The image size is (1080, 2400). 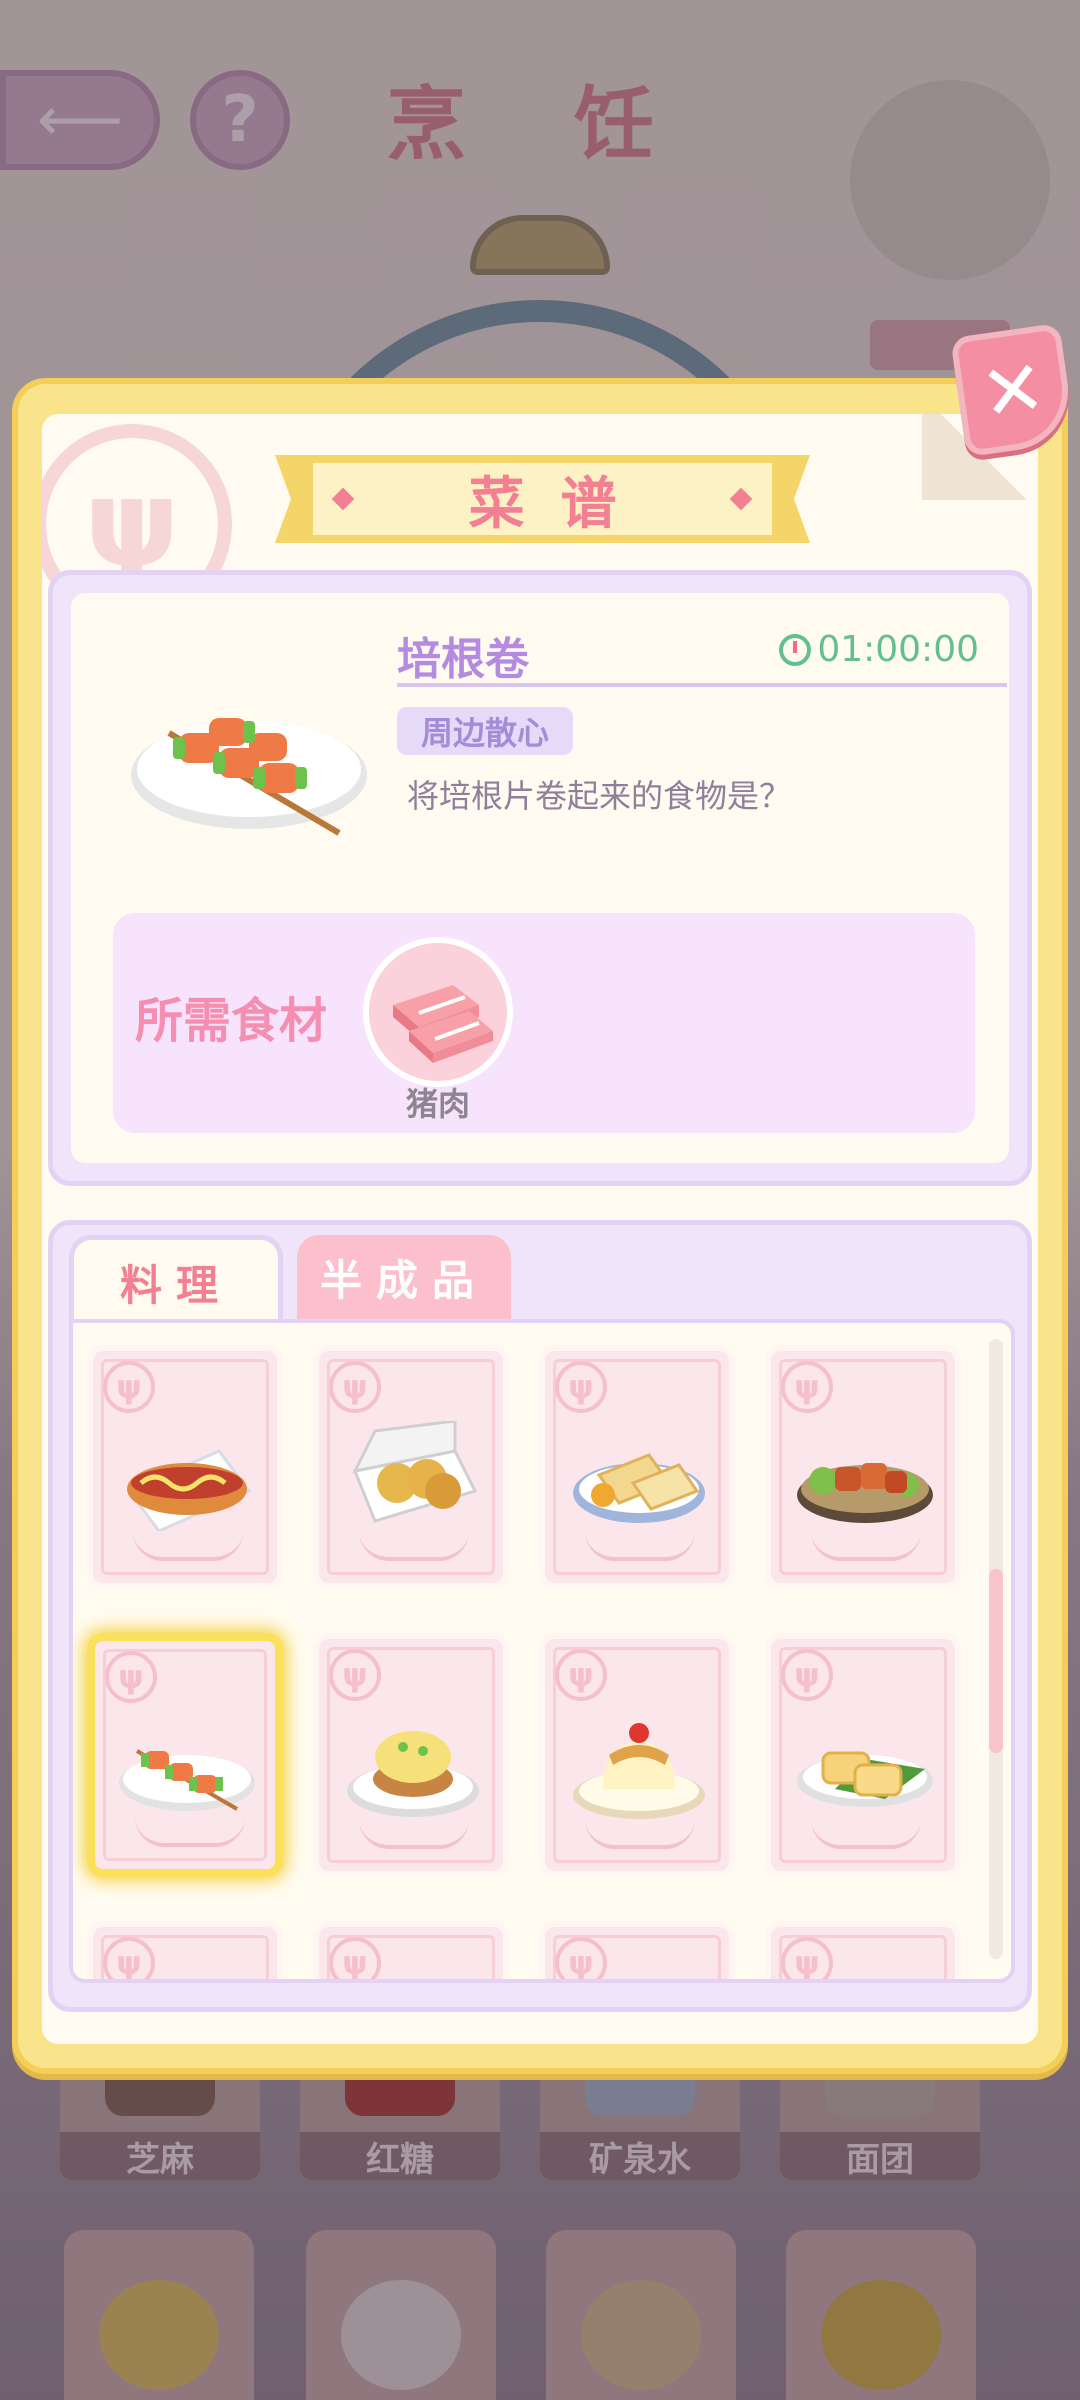 What do you see at coordinates (231, 1021) in the screenshot?
I see `ingredients-label: 所需食材` at bounding box center [231, 1021].